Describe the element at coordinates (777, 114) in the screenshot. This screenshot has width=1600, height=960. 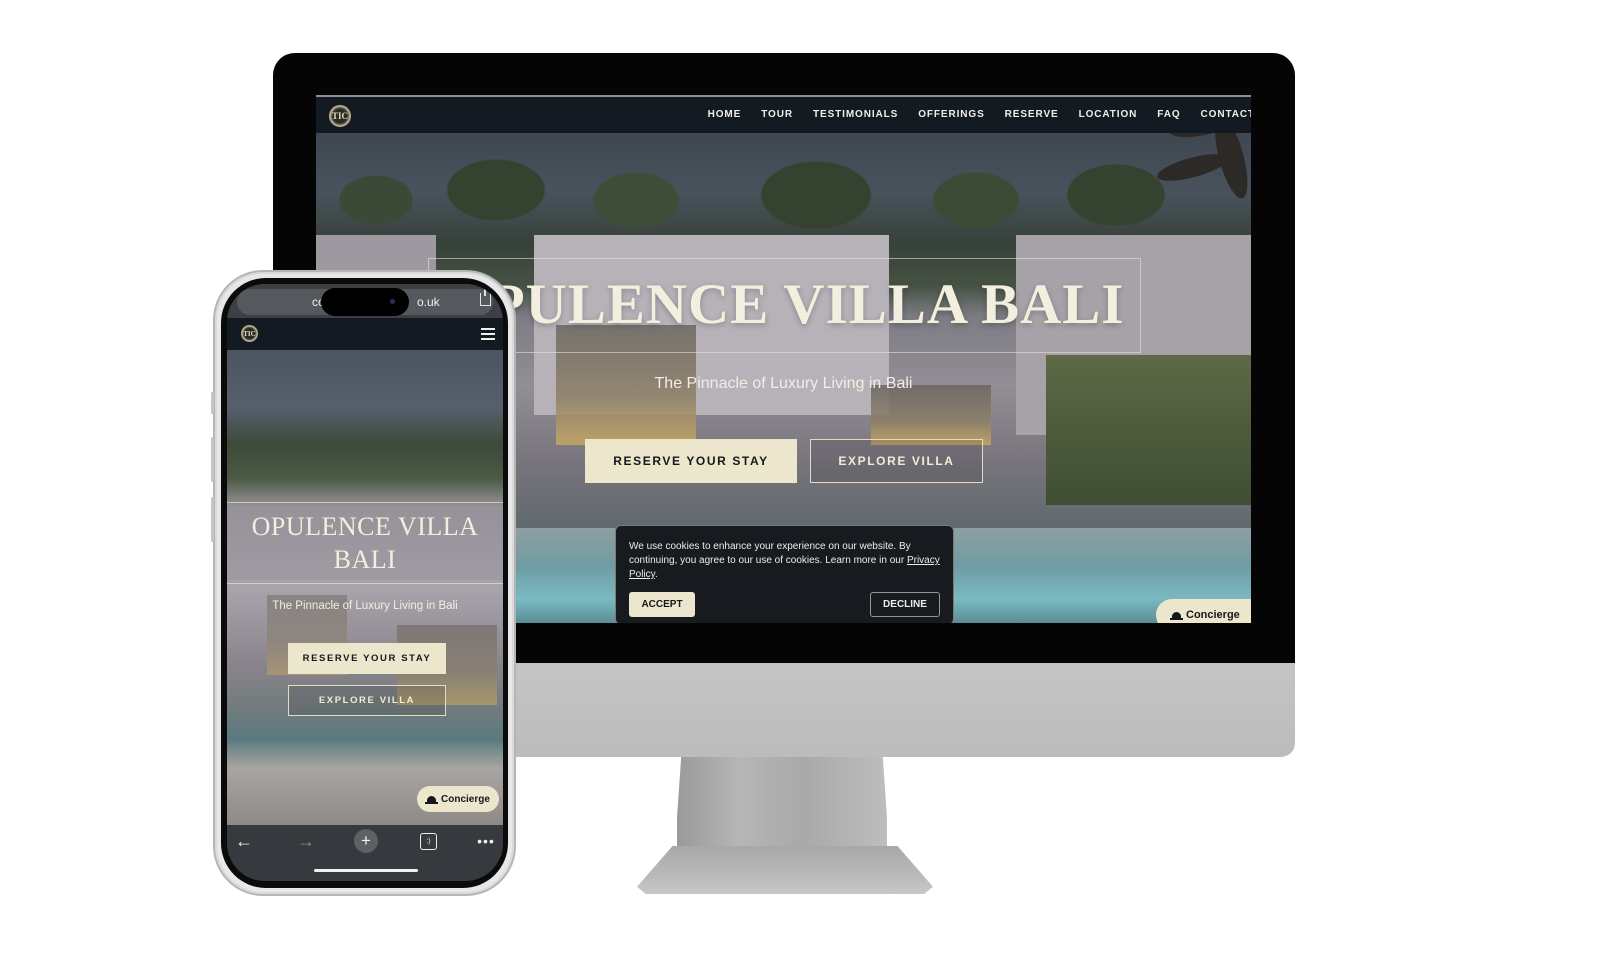
I see `nav-tour: TOUR` at that location.